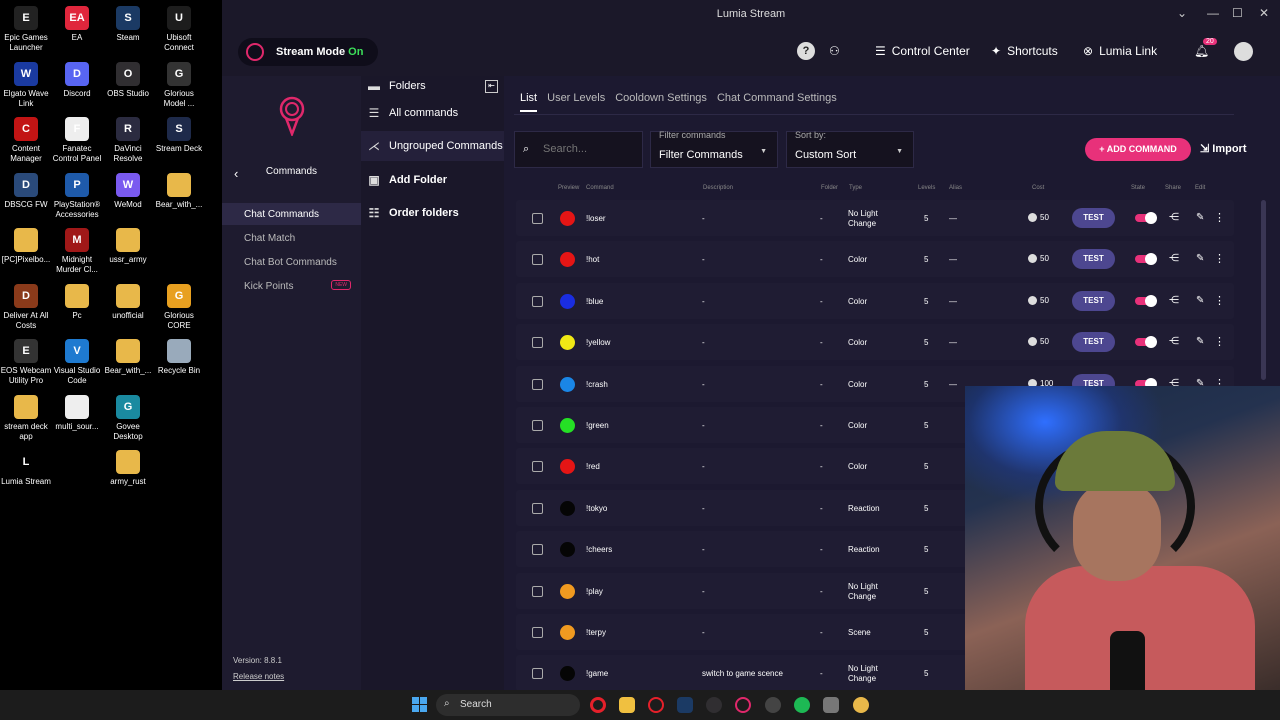  What do you see at coordinates (179, 307) in the screenshot?
I see `desktop-icon: G Glorious CORE` at bounding box center [179, 307].